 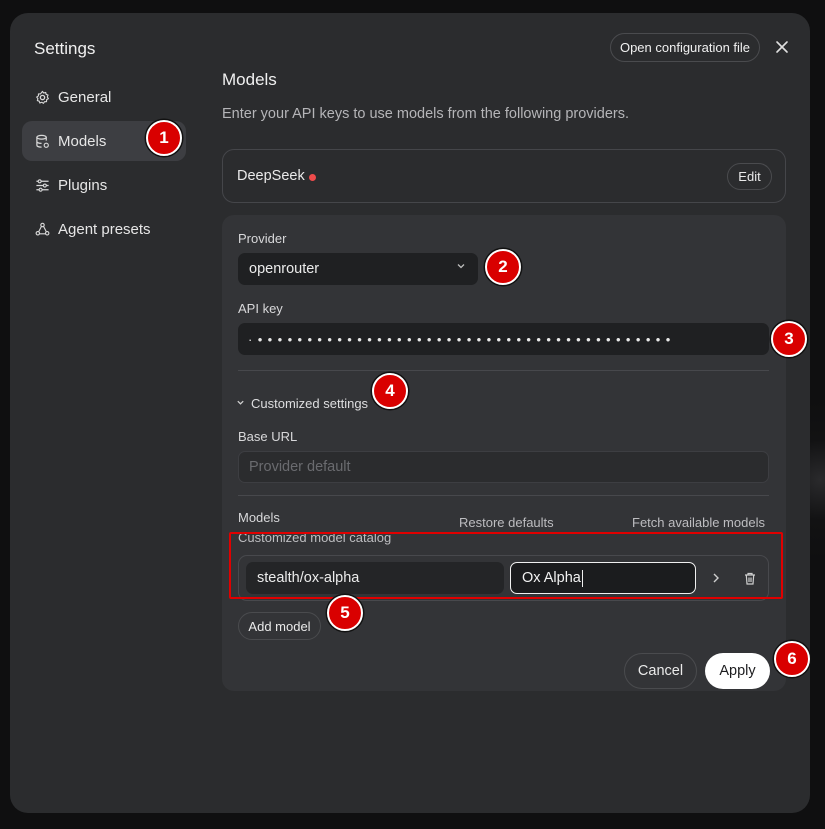 What do you see at coordinates (390, 391) in the screenshot?
I see `annotation-badge: 4` at bounding box center [390, 391].